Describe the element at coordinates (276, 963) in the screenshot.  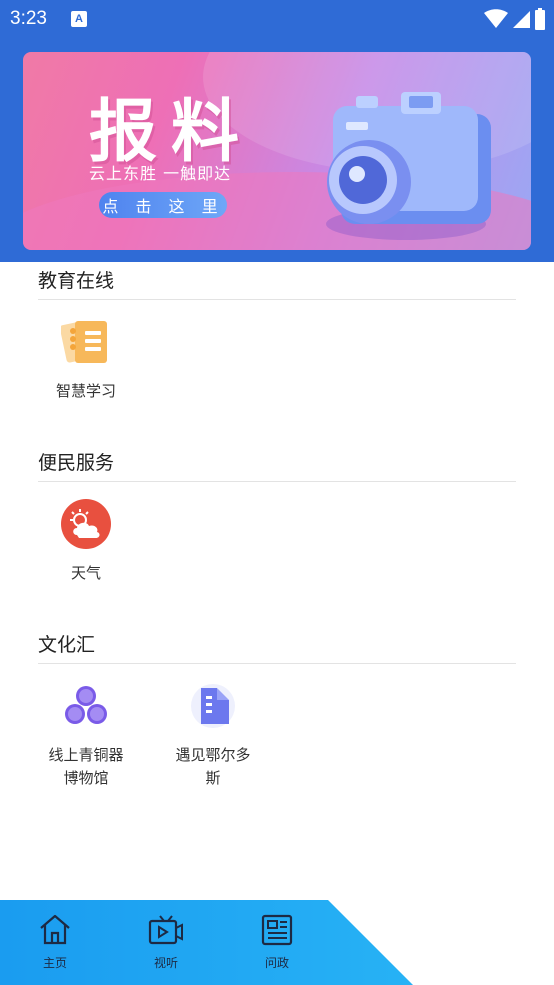
I see `nav-label: 问政` at that location.